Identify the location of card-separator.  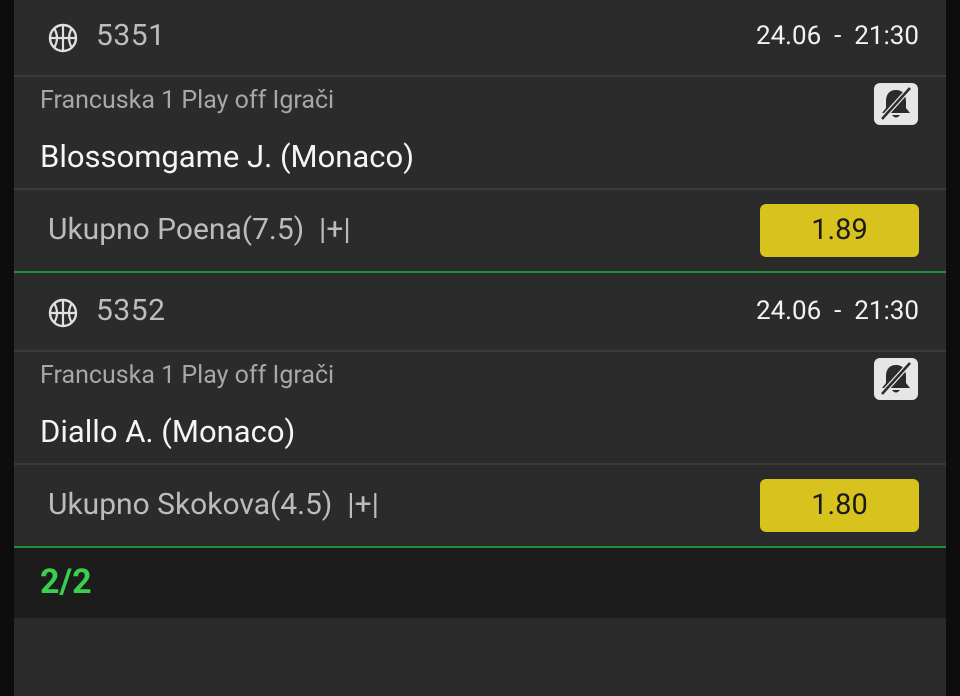
(480, 272).